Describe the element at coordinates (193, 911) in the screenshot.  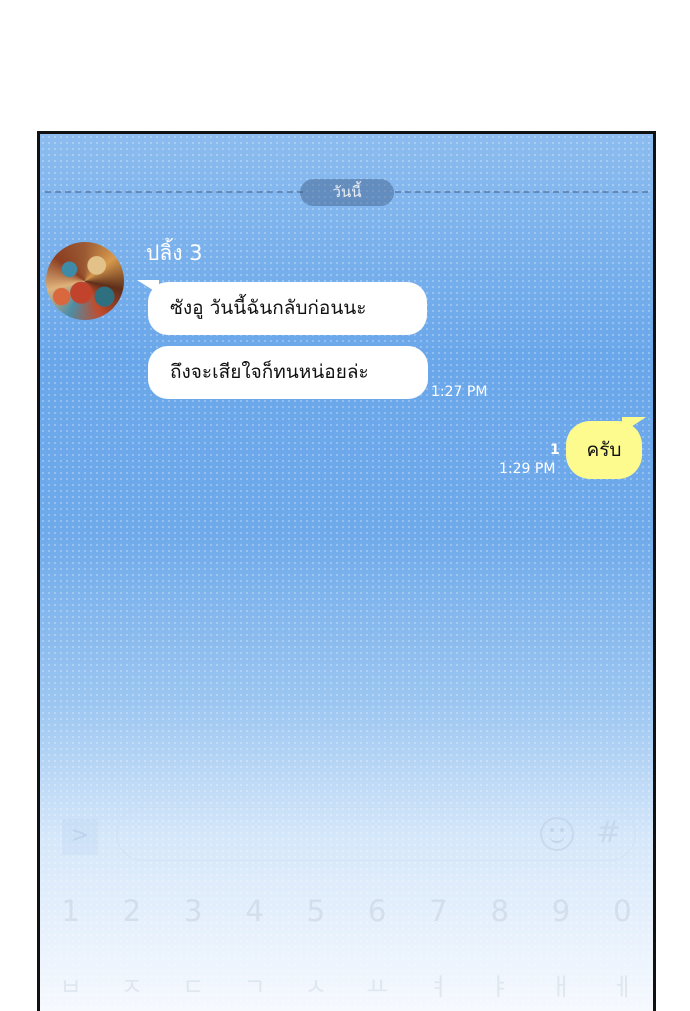
I see `key-3: 3` at that location.